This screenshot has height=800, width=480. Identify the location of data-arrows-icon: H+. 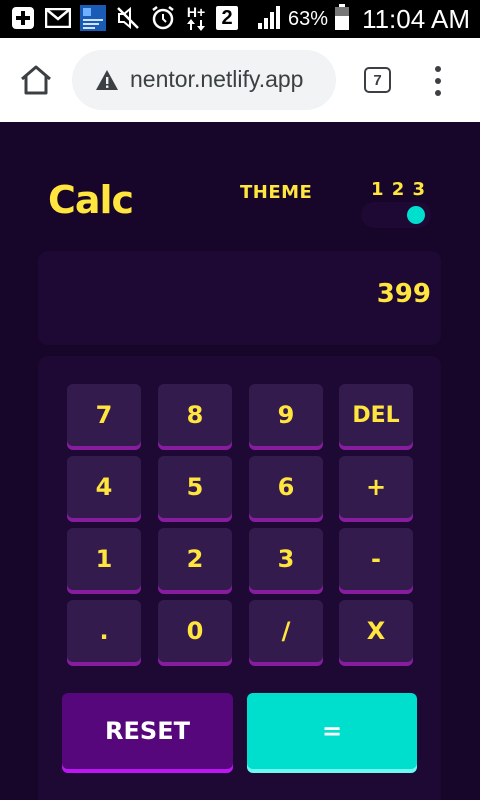
(196, 18).